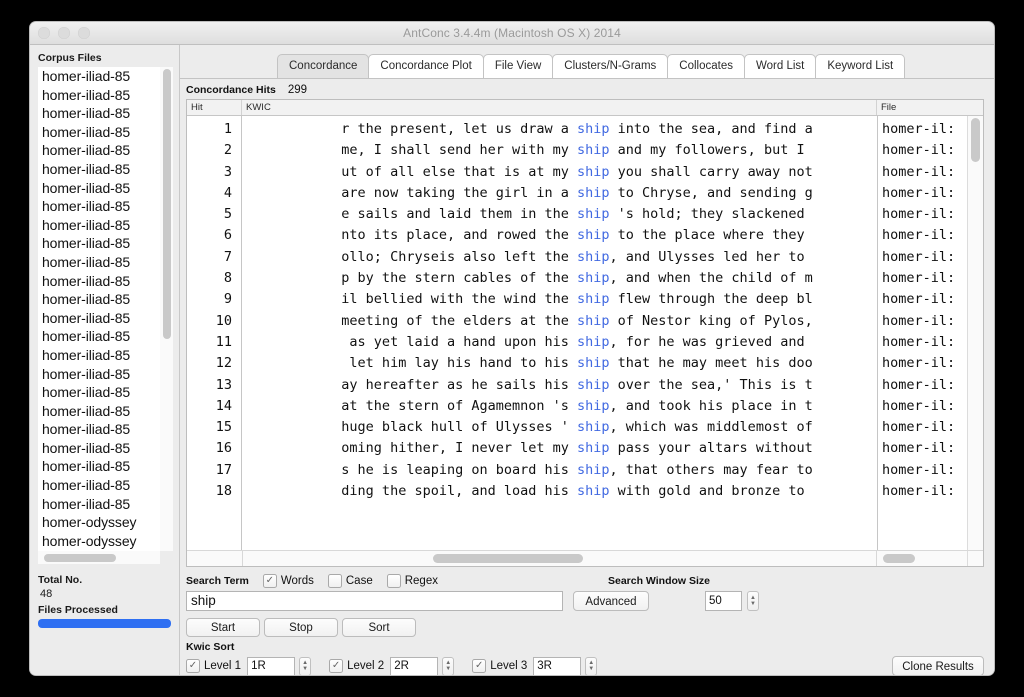  Describe the element at coordinates (723, 601) in the screenshot. I see `search-window-size-input` at that location.